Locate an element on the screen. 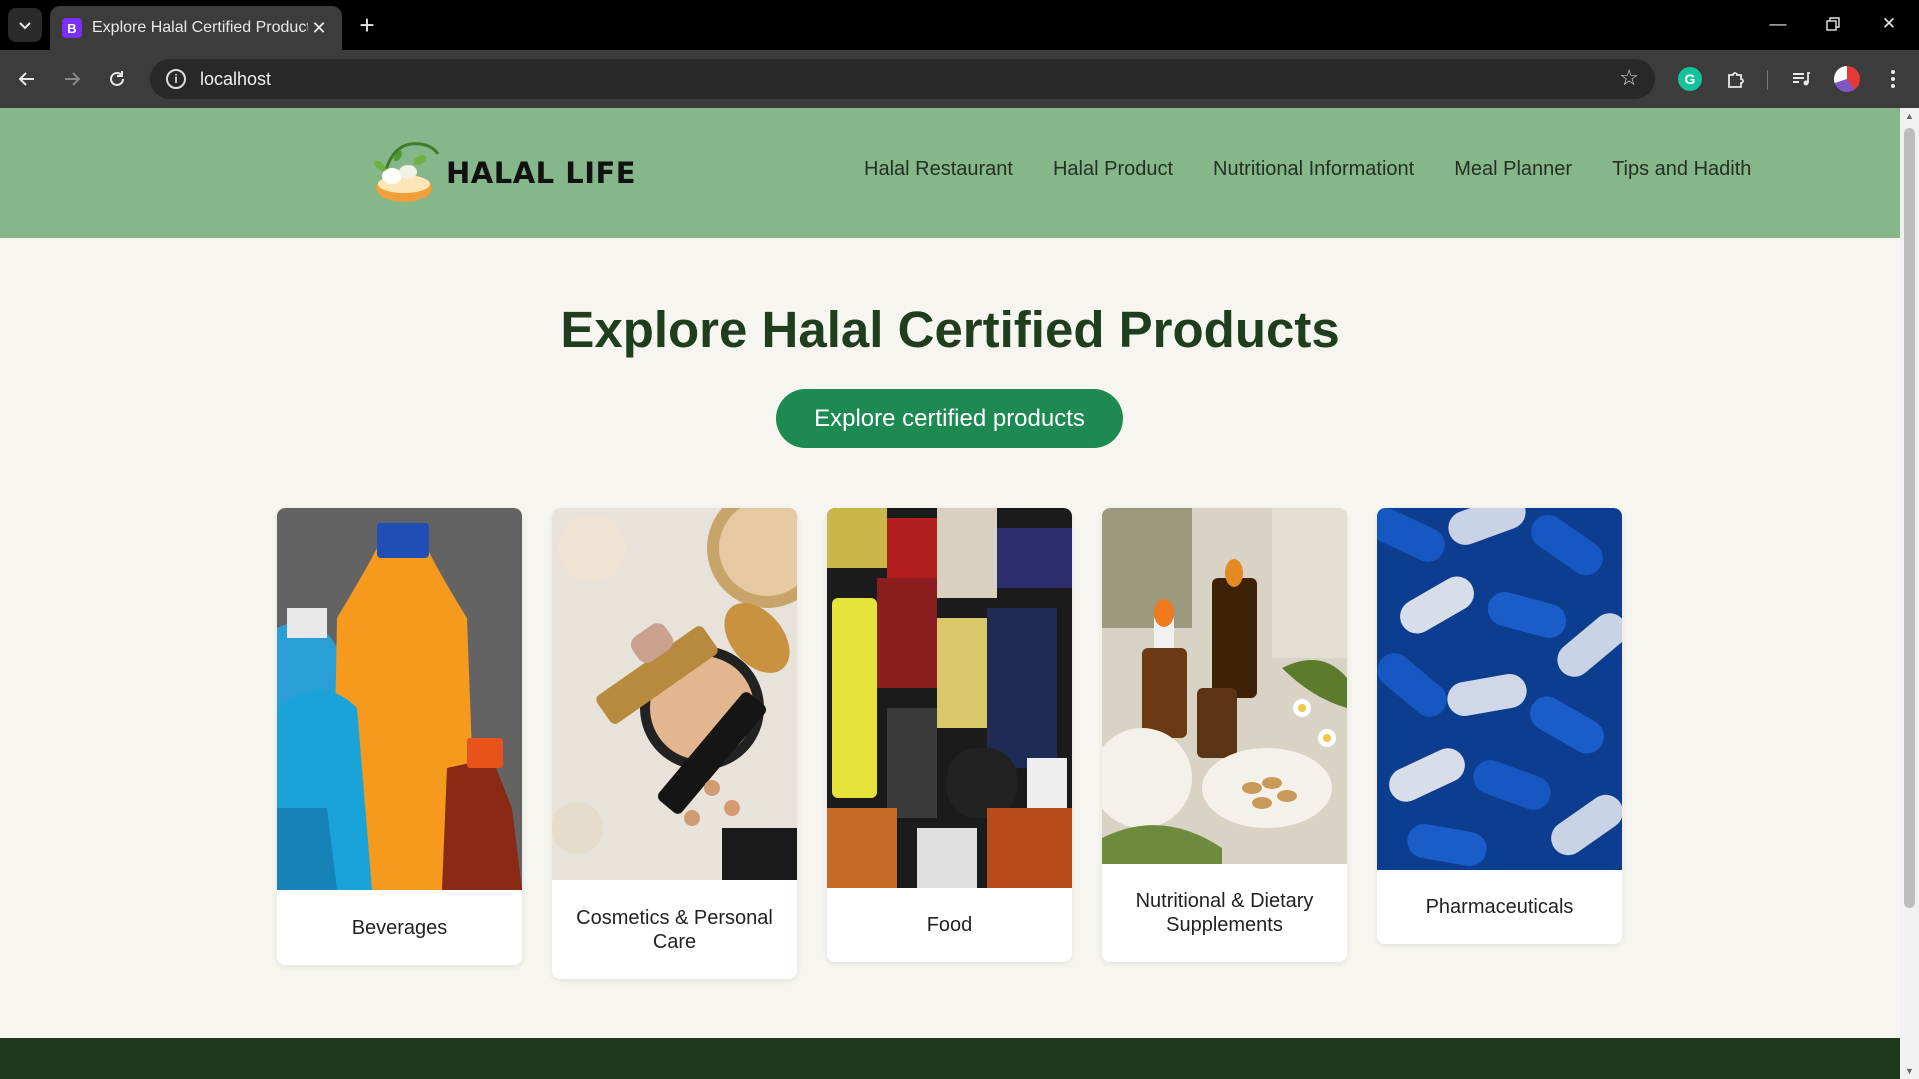  profile-button is located at coordinates (1847, 79).